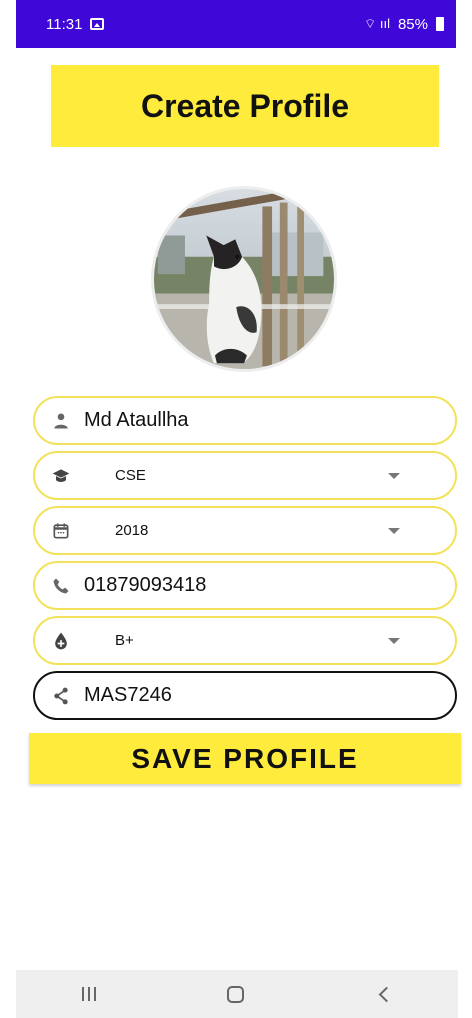 Image resolution: width=472 pixels, height=1018 pixels. Describe the element at coordinates (440, 24) in the screenshot. I see `battery-icon` at that location.